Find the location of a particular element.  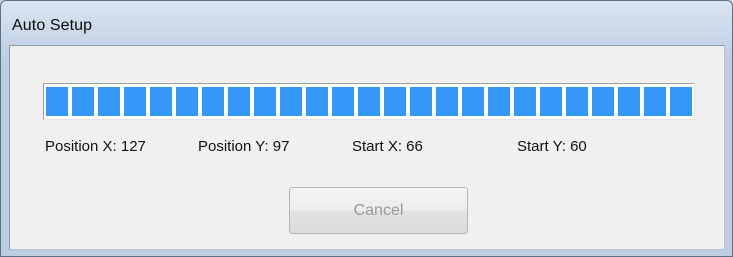

progress-track is located at coordinates (369, 101).